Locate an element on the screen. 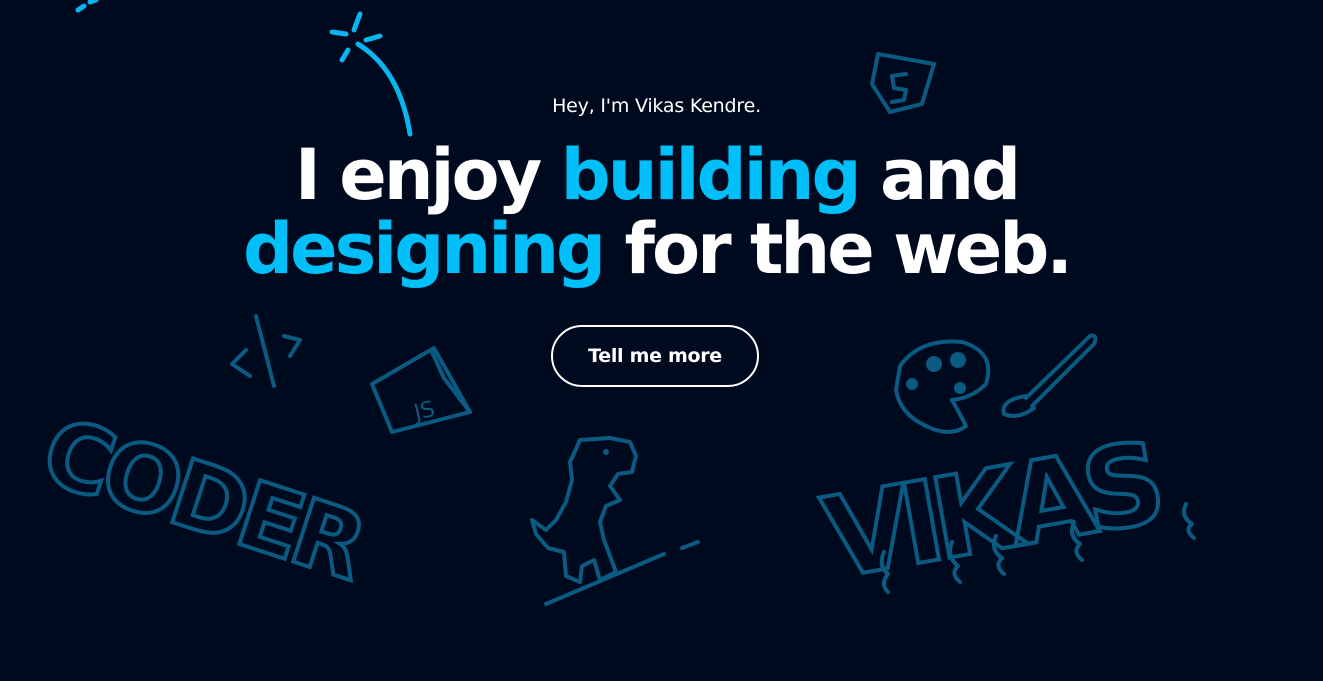 This screenshot has height=681, width=1323. svg-text: CODER is located at coordinates (203, 500).